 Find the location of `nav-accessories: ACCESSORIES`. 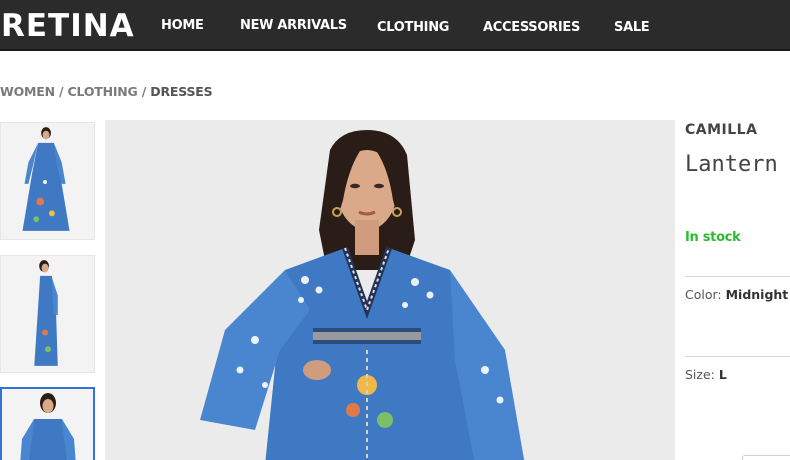

nav-accessories: ACCESSORIES is located at coordinates (531, 28).